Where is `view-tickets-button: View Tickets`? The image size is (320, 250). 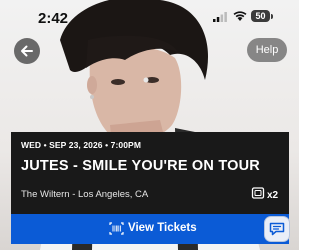
view-tickets-button: View Tickets is located at coordinates (150, 229).